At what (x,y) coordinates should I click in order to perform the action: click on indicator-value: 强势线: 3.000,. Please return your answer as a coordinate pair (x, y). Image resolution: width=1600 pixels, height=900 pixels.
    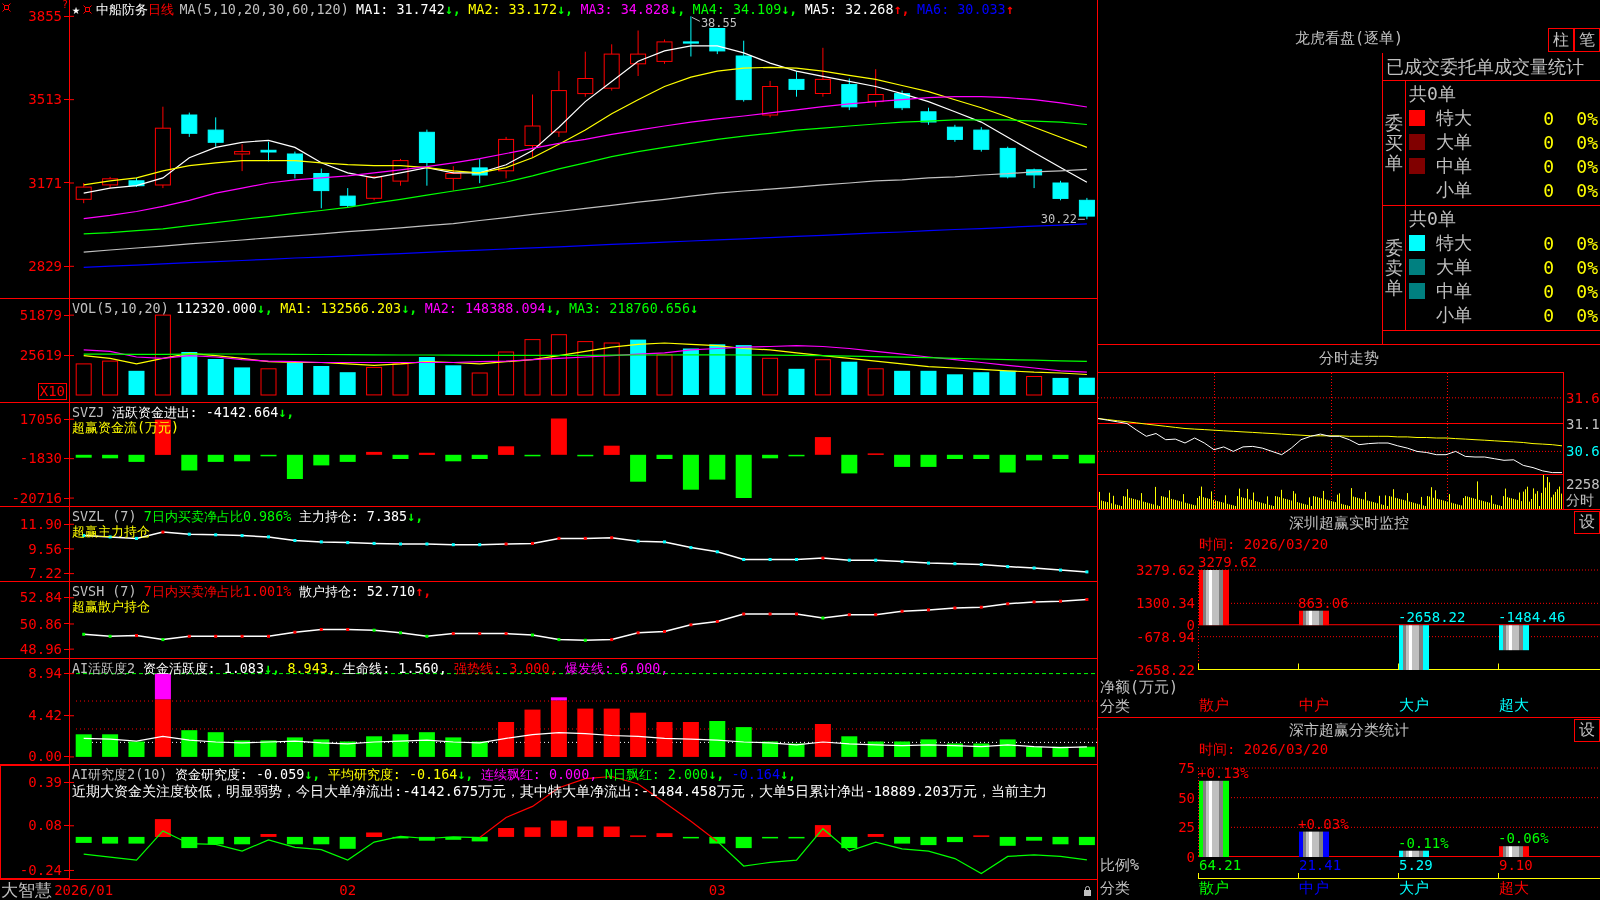
    Looking at the image, I should click on (506, 668).